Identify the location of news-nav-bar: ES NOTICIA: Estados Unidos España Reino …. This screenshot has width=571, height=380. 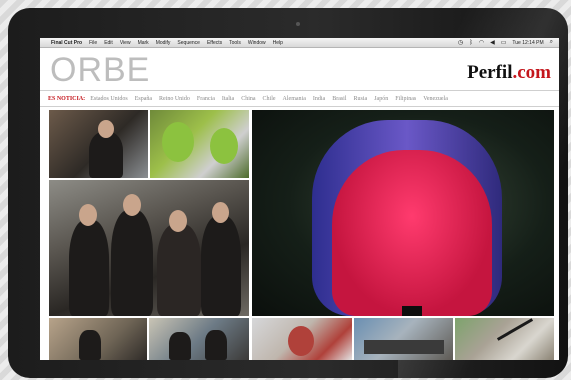
(299, 98).